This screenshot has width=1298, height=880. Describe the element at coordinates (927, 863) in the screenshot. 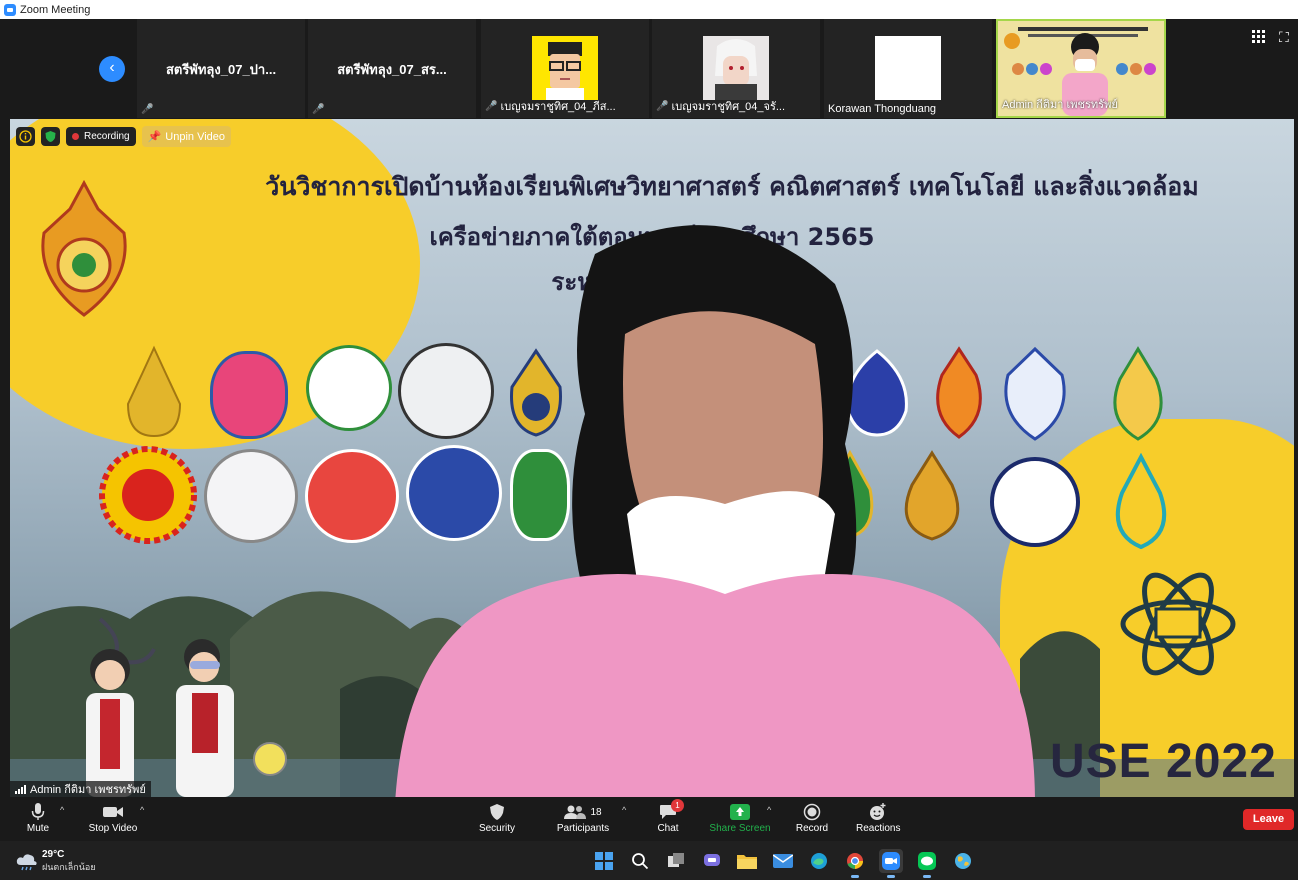

I see `line-app-button` at that location.